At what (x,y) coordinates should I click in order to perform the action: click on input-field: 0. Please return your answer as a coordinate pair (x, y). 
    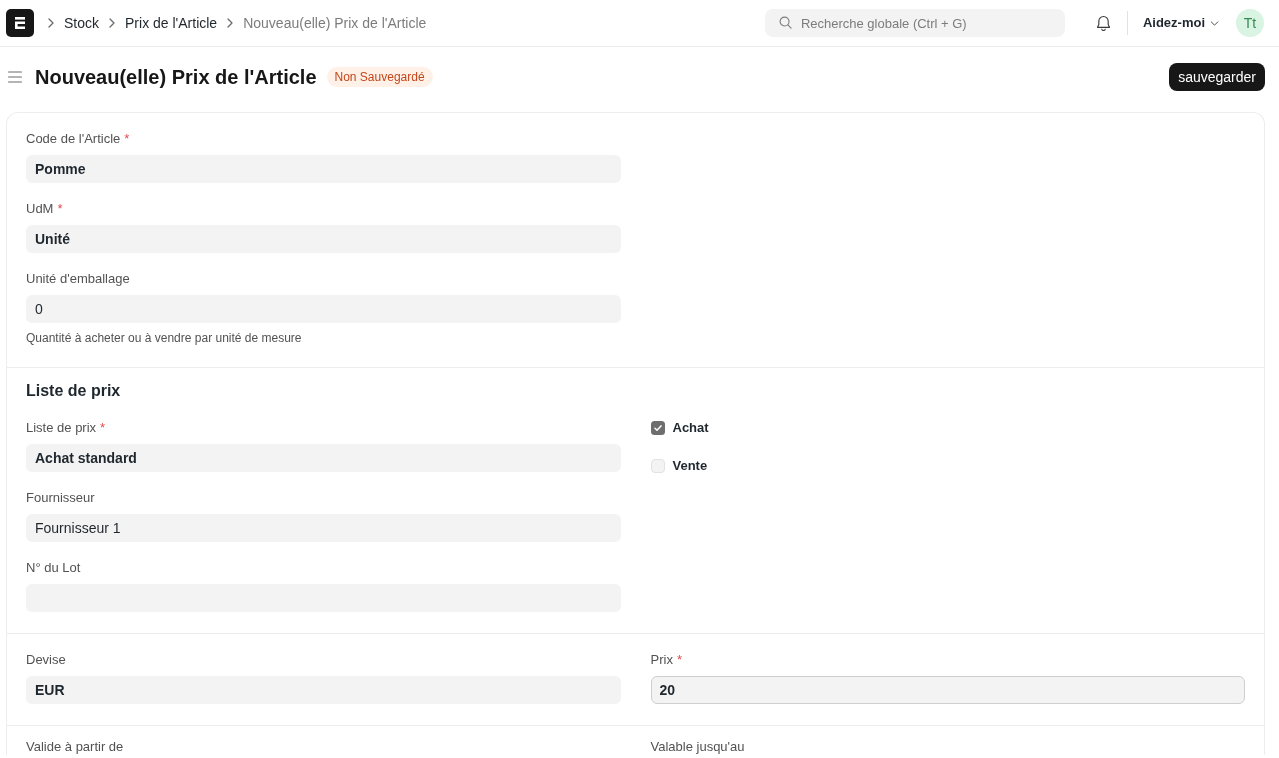
    Looking at the image, I should click on (323, 309).